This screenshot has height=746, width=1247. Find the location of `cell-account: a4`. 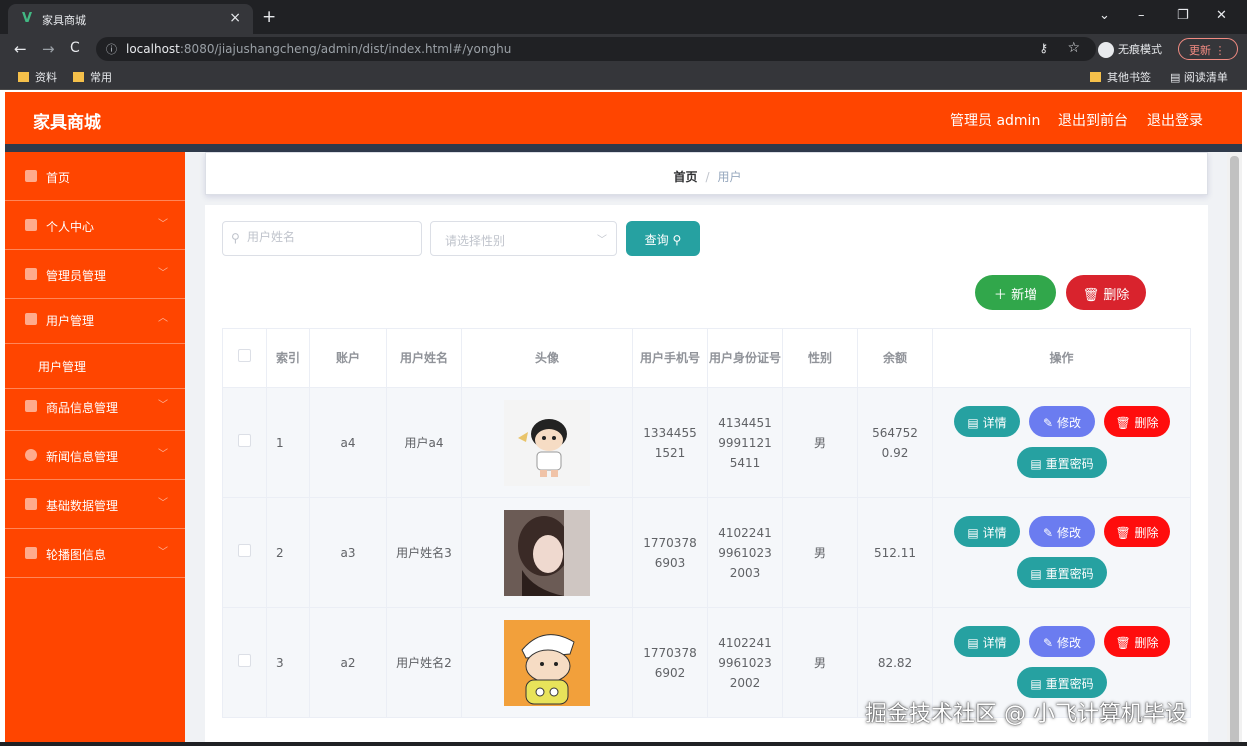

cell-account: a4 is located at coordinates (348, 442).